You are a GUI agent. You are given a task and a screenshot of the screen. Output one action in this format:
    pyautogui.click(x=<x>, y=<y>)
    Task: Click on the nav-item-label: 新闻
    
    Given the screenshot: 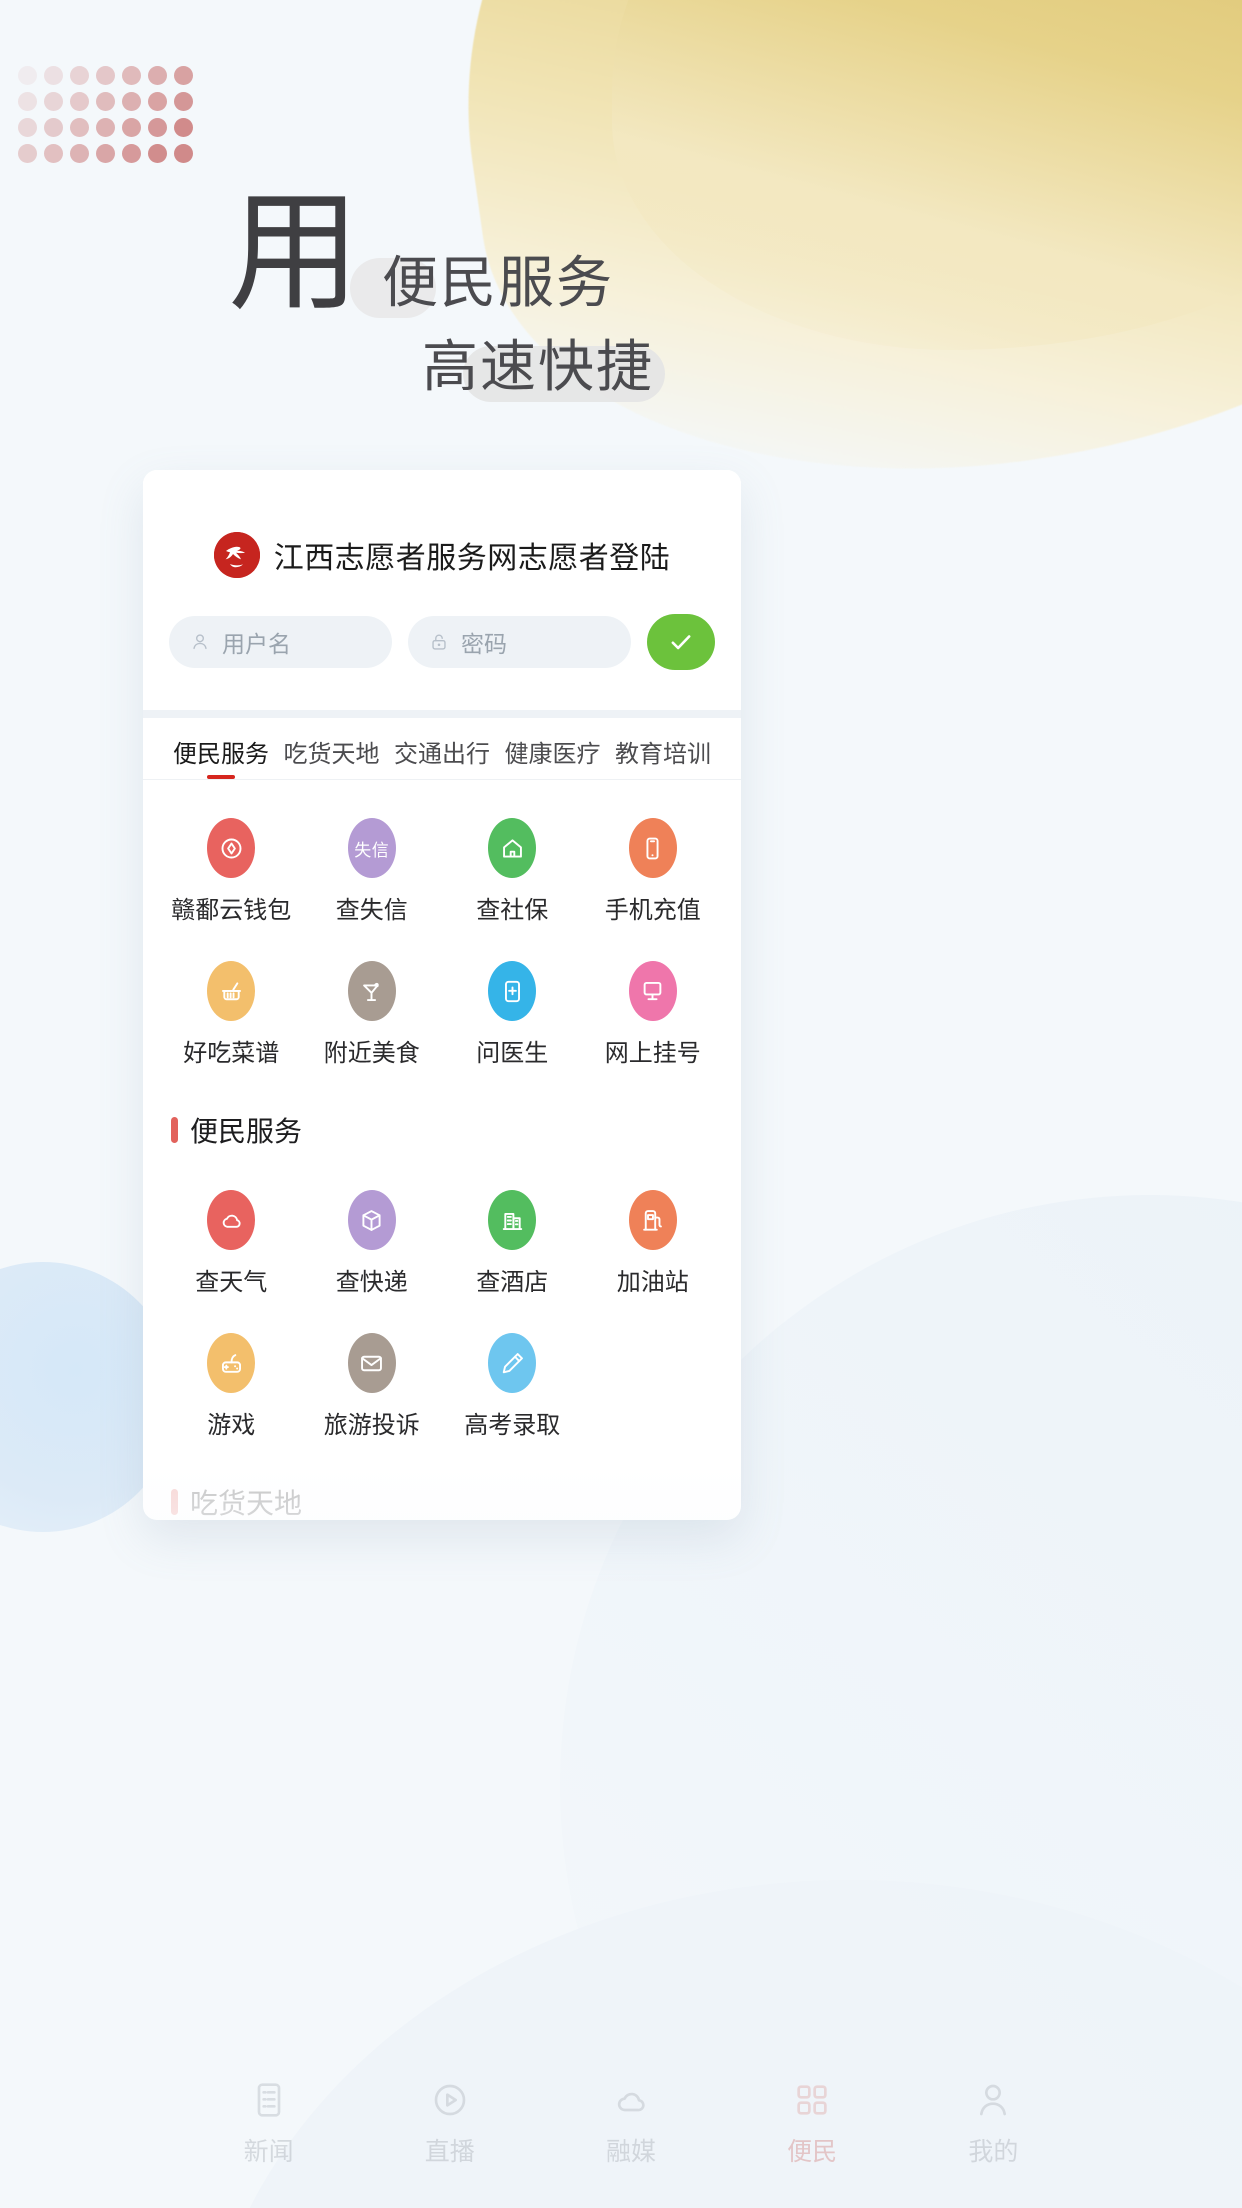 What is the action you would take?
    pyautogui.click(x=268, y=2152)
    